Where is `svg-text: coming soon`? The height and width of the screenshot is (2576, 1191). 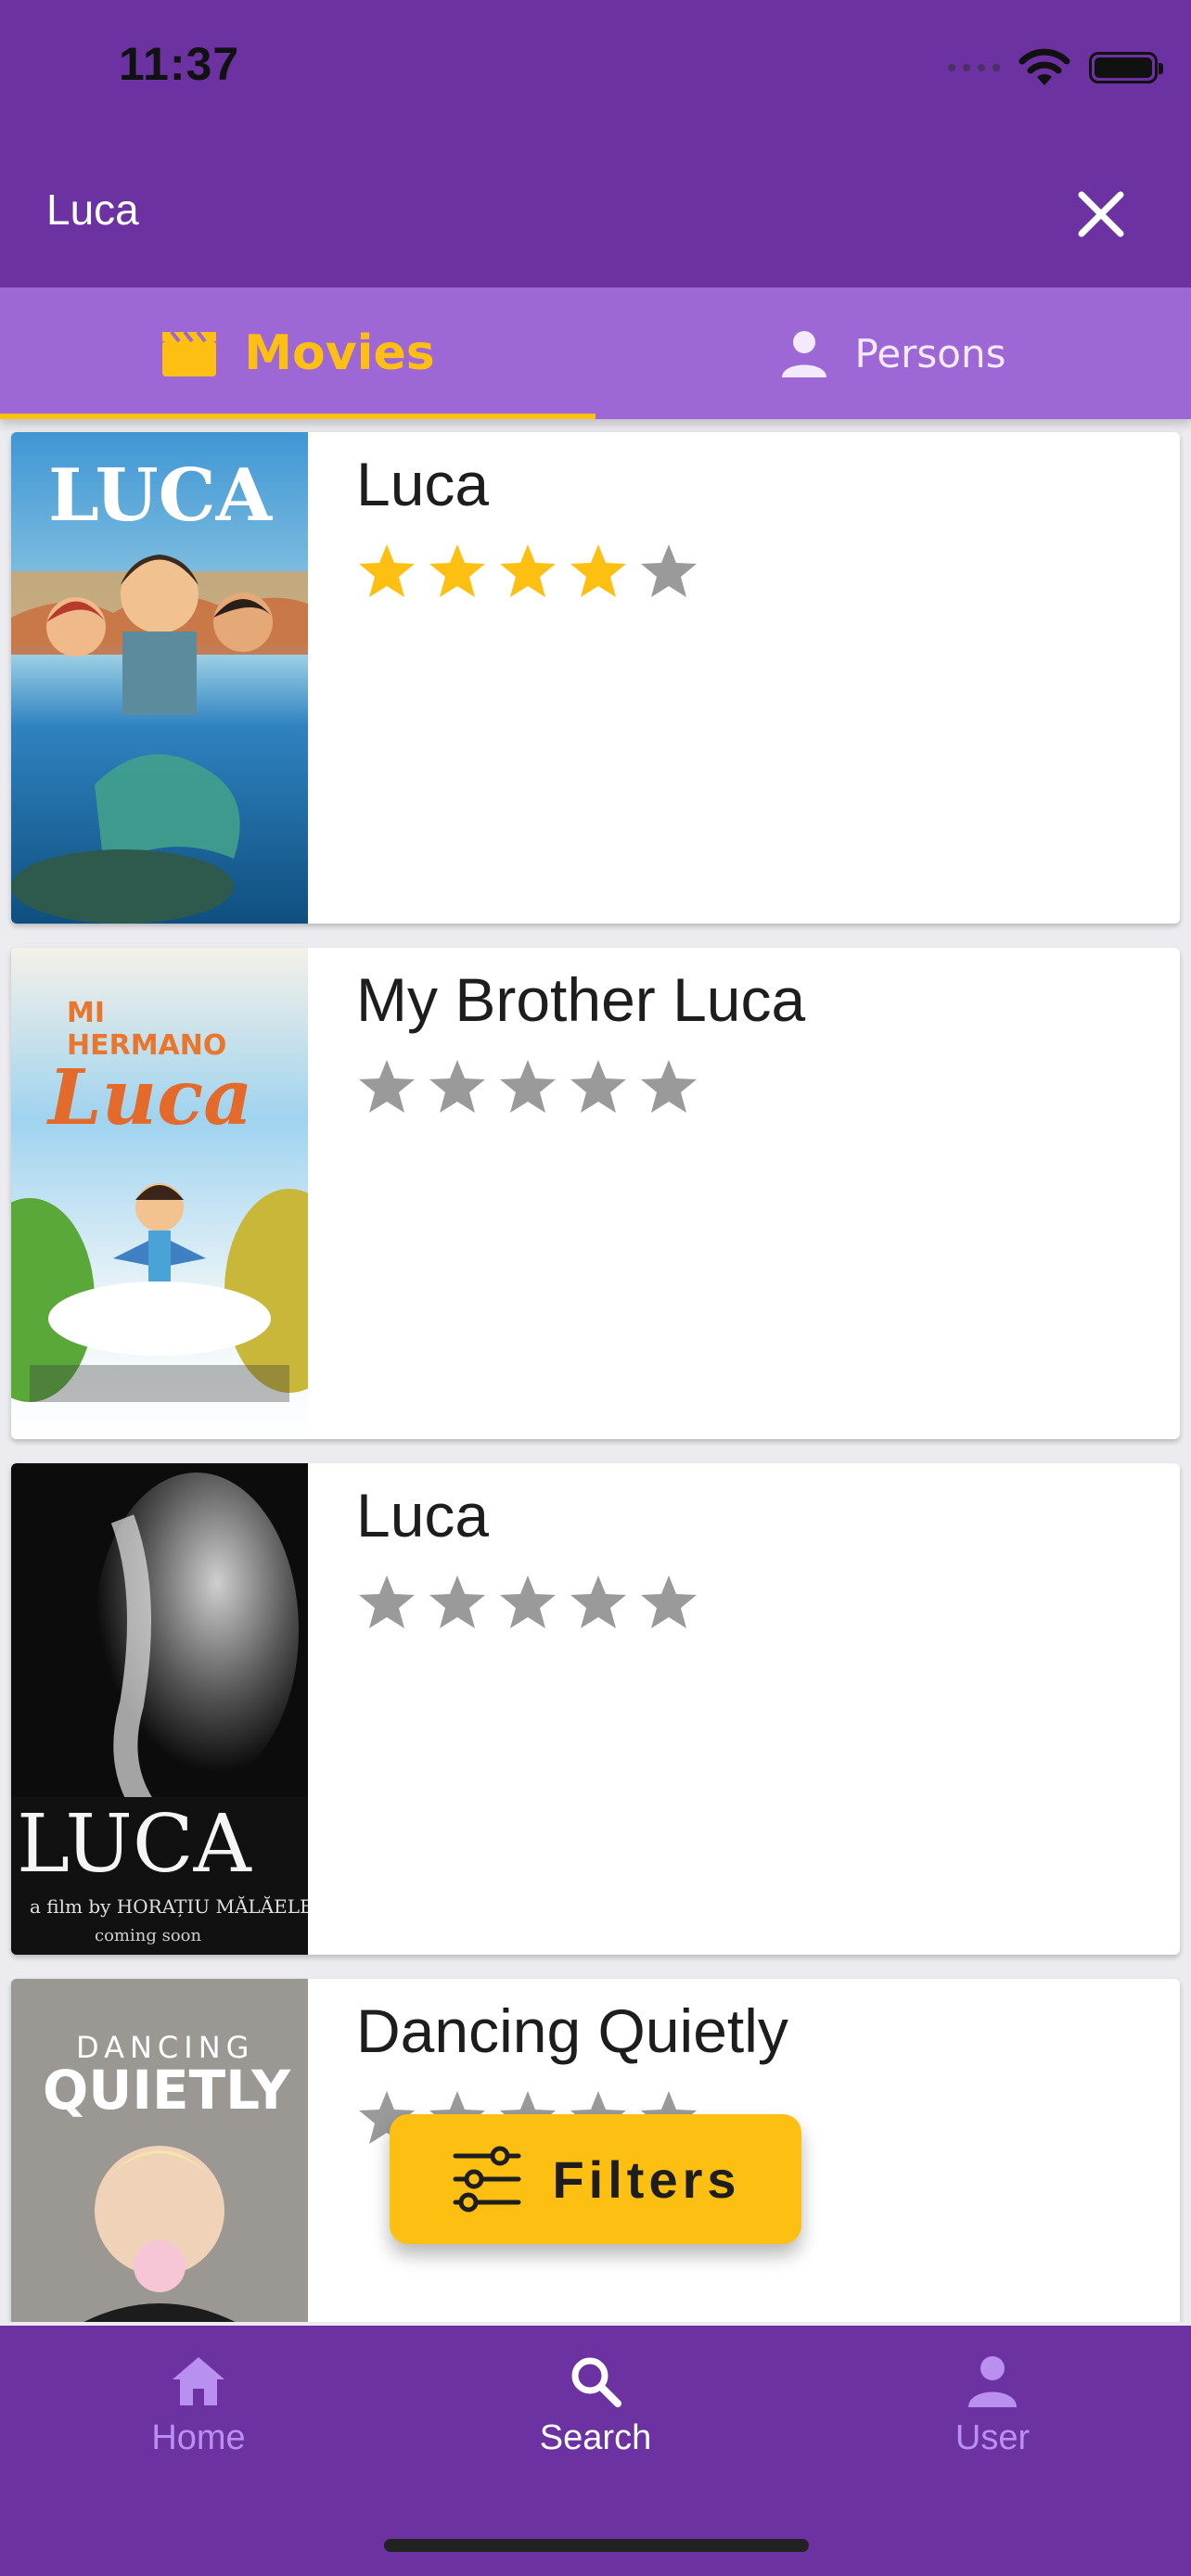
svg-text: coming soon is located at coordinates (148, 1936).